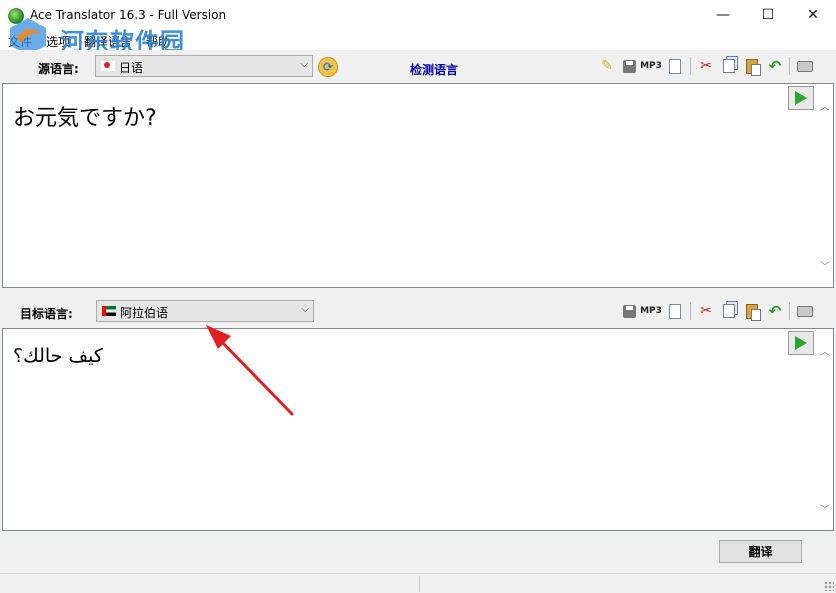 Image resolution: width=836 pixels, height=593 pixels. I want to click on target-text: كيف حالك؟, so click(58, 356).